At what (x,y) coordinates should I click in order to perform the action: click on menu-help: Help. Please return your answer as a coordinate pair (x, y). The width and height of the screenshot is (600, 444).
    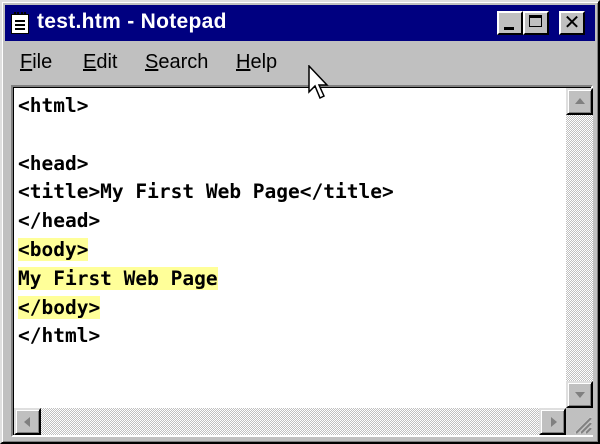
    Looking at the image, I should click on (256, 62).